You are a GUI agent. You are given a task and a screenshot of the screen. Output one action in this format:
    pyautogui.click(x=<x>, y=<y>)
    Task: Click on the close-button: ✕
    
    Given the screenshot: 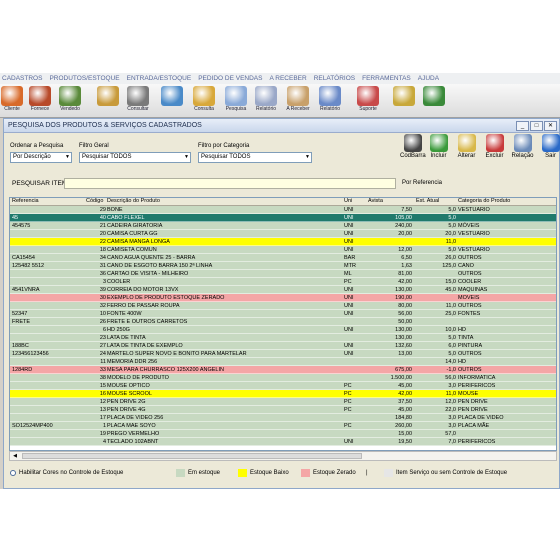 What is the action you would take?
    pyautogui.click(x=550, y=126)
    